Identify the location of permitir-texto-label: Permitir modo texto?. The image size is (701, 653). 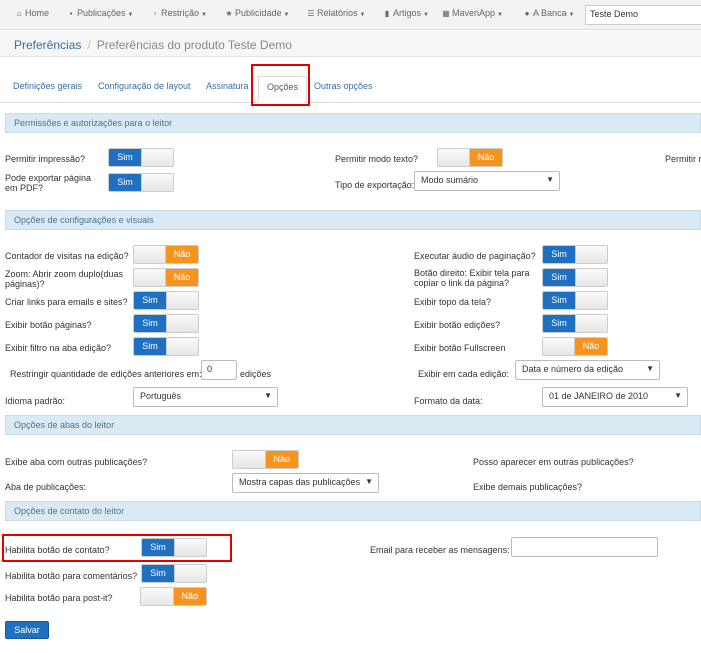
(377, 159).